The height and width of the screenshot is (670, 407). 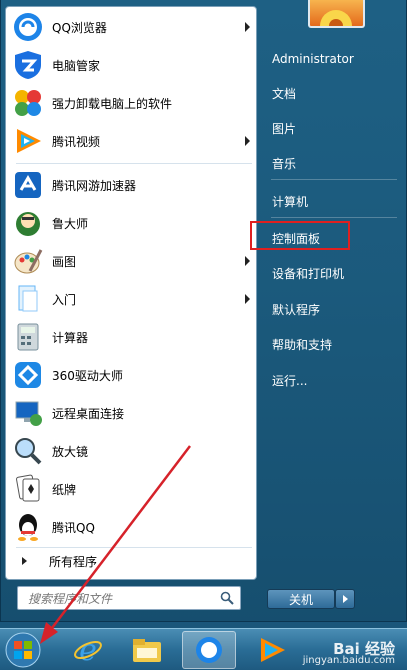 I want to click on program-remote-desktop: 远程桌面连接, so click(x=131, y=413).